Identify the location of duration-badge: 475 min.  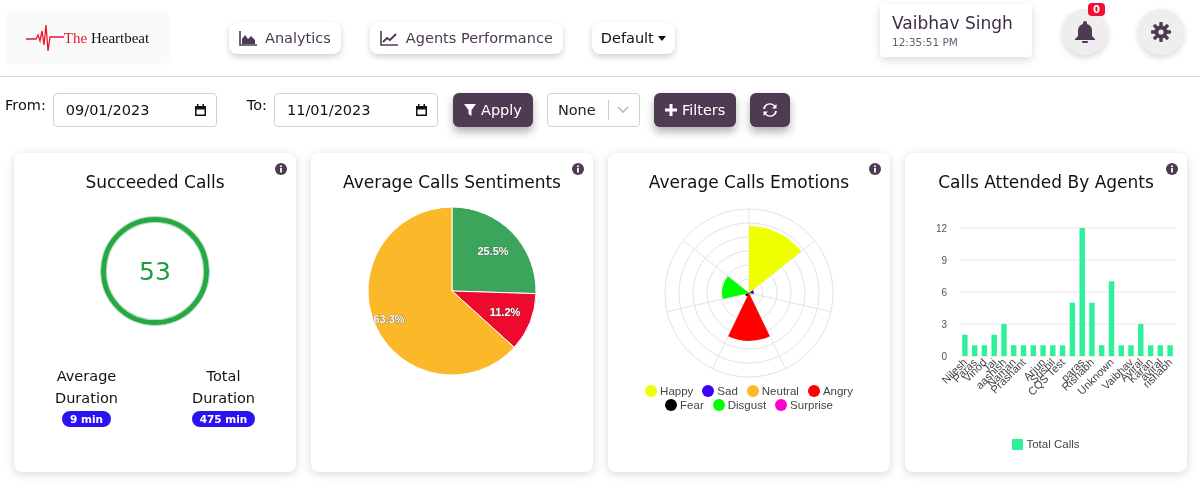
(223, 419).